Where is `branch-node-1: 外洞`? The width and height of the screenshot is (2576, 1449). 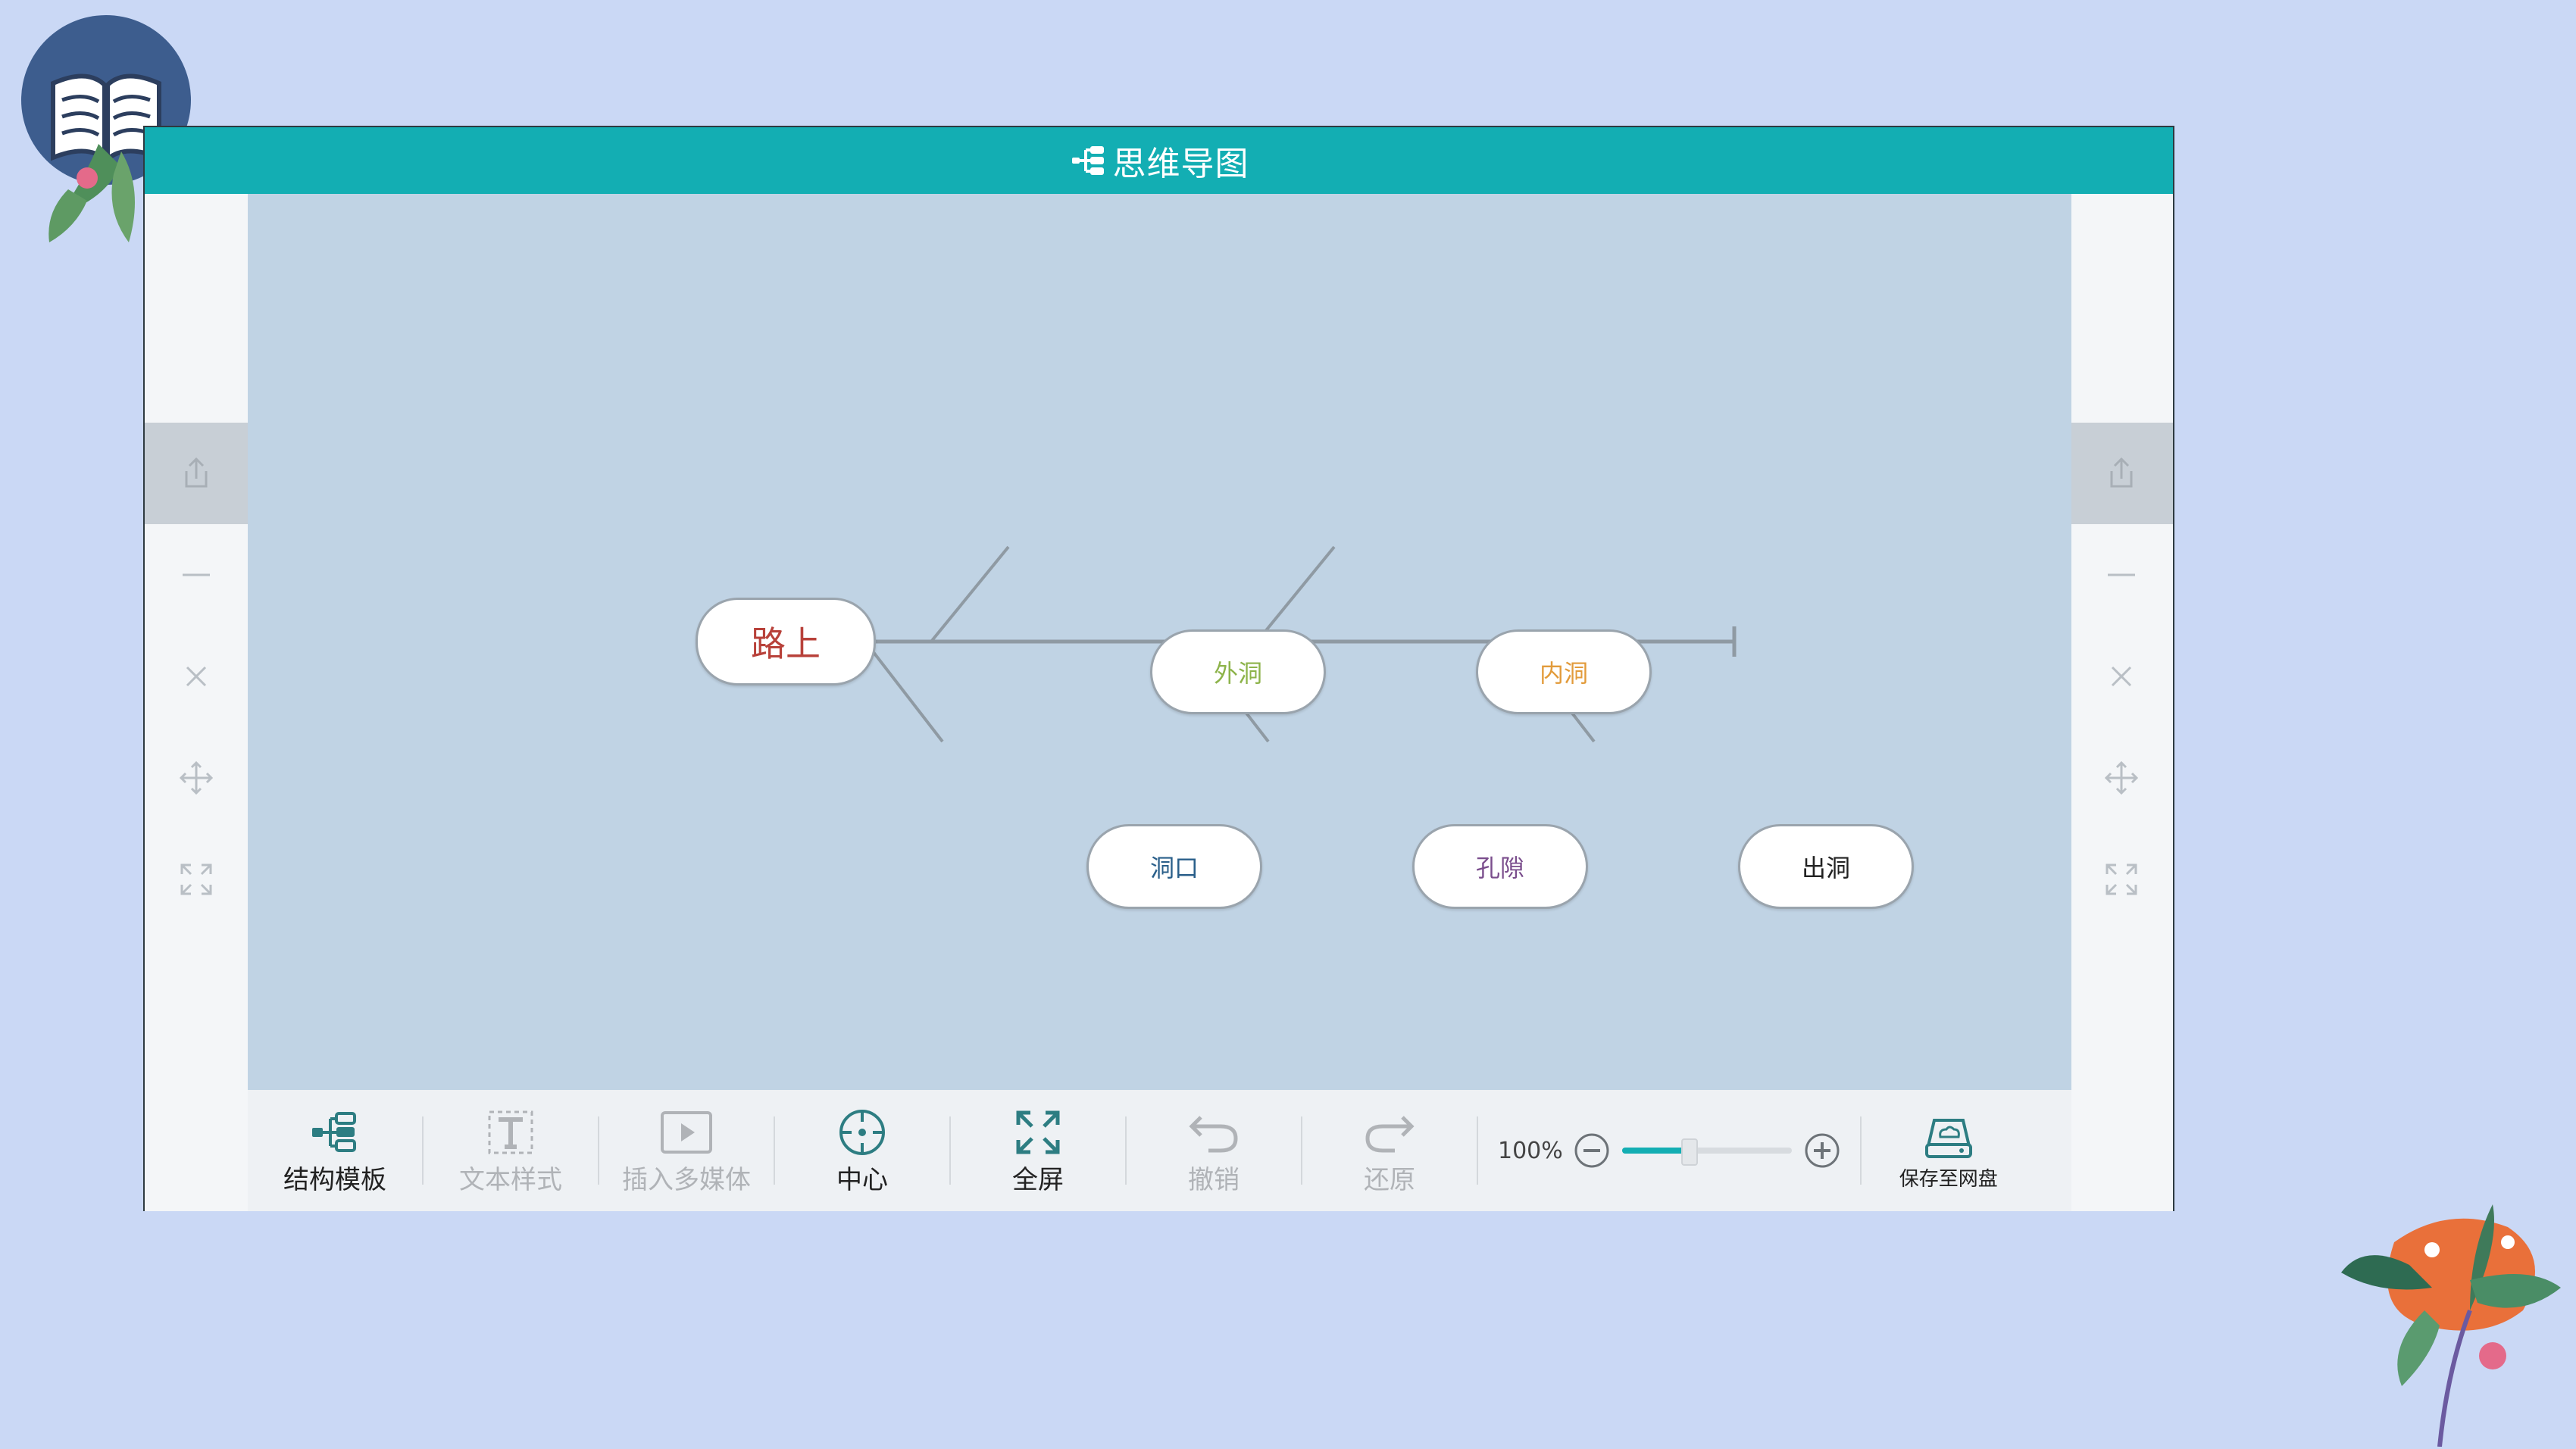 branch-node-1: 外洞 is located at coordinates (1238, 671).